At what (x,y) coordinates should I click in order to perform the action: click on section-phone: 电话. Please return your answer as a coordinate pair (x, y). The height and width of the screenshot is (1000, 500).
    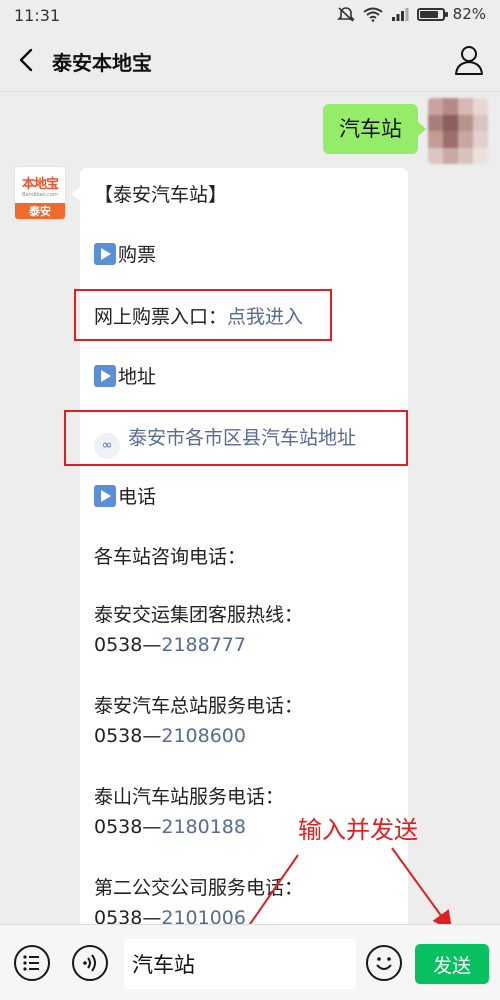
    Looking at the image, I should click on (125, 495).